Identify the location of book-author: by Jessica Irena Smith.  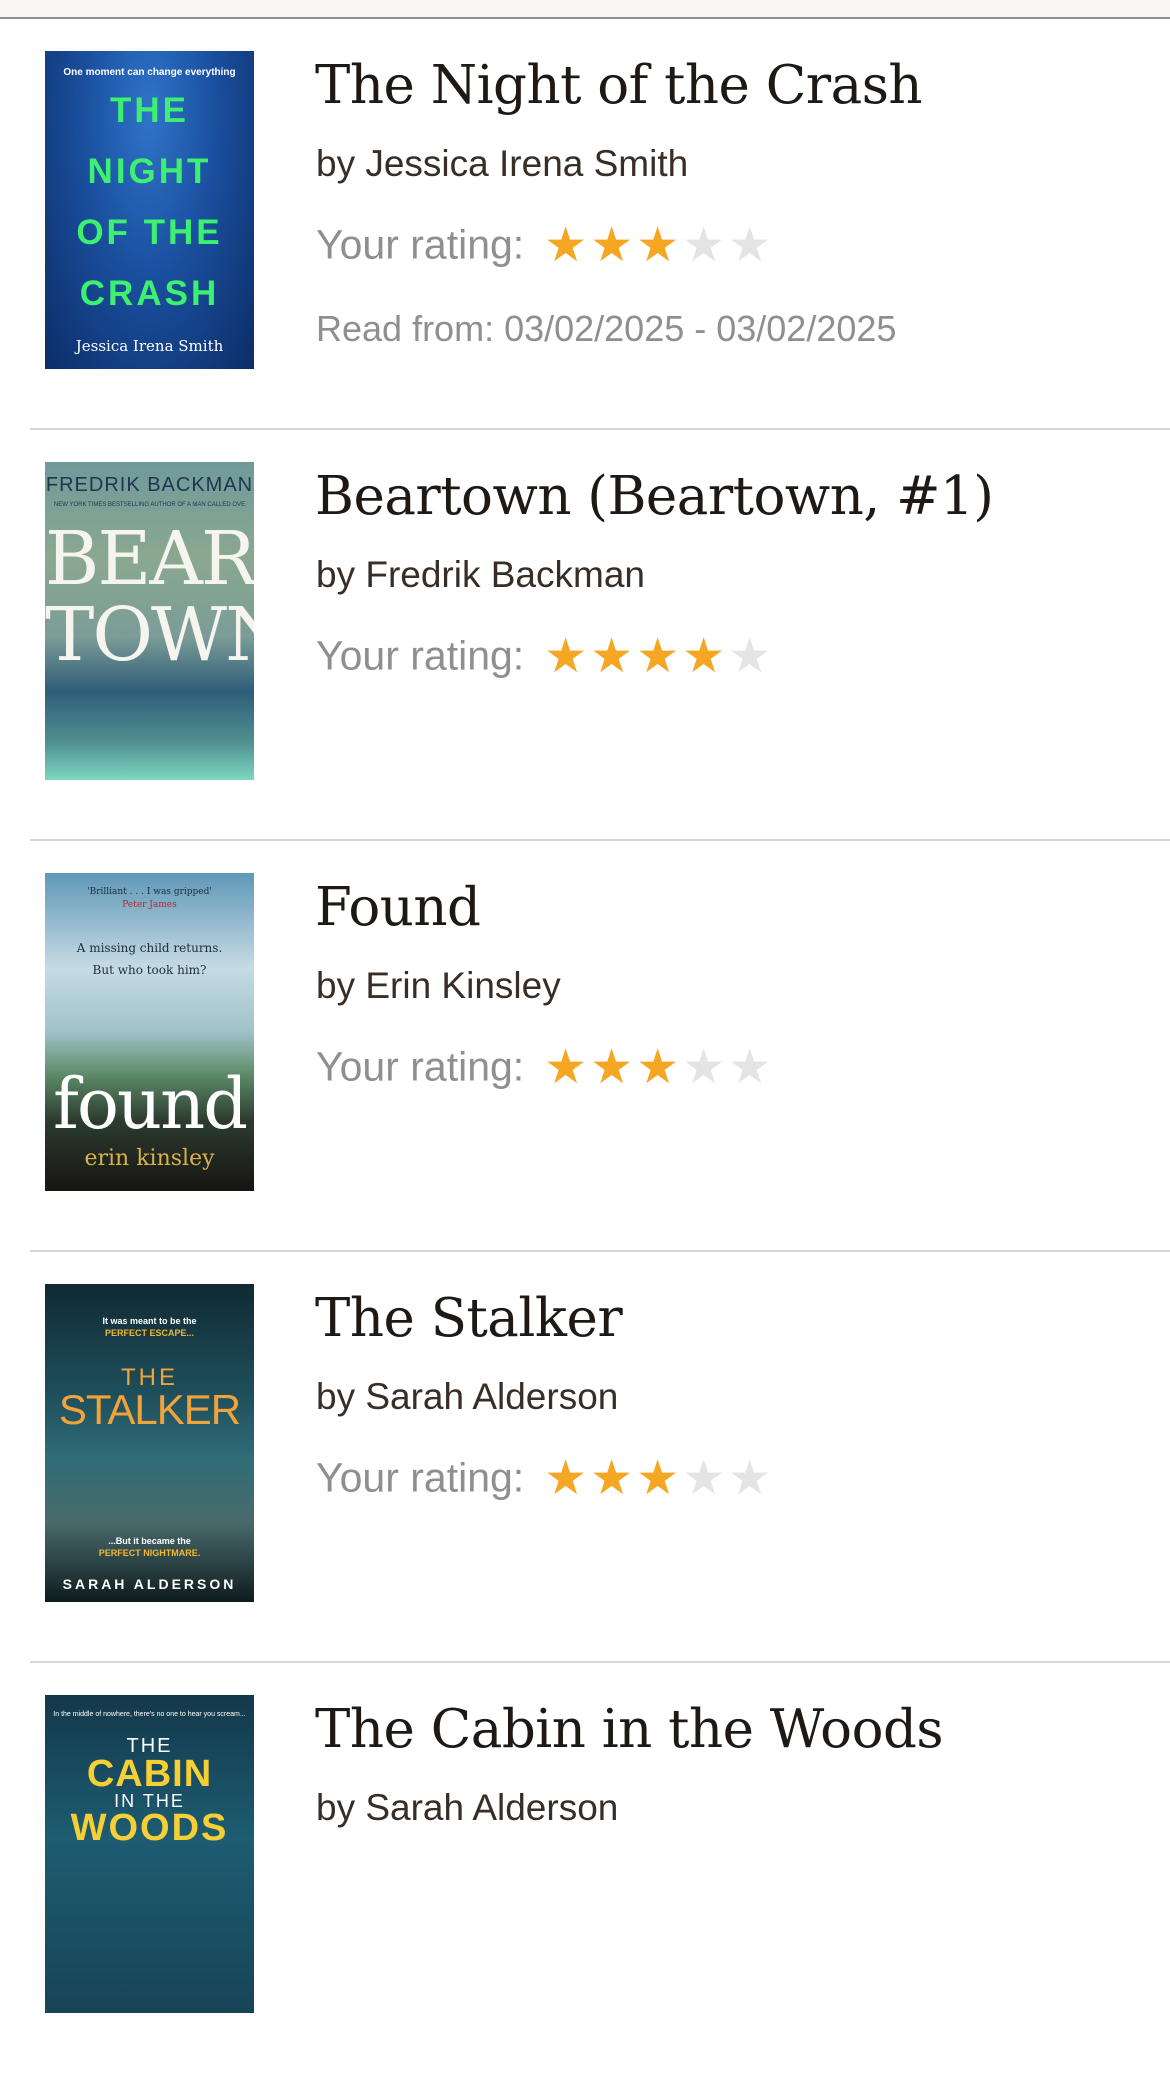
(502, 164).